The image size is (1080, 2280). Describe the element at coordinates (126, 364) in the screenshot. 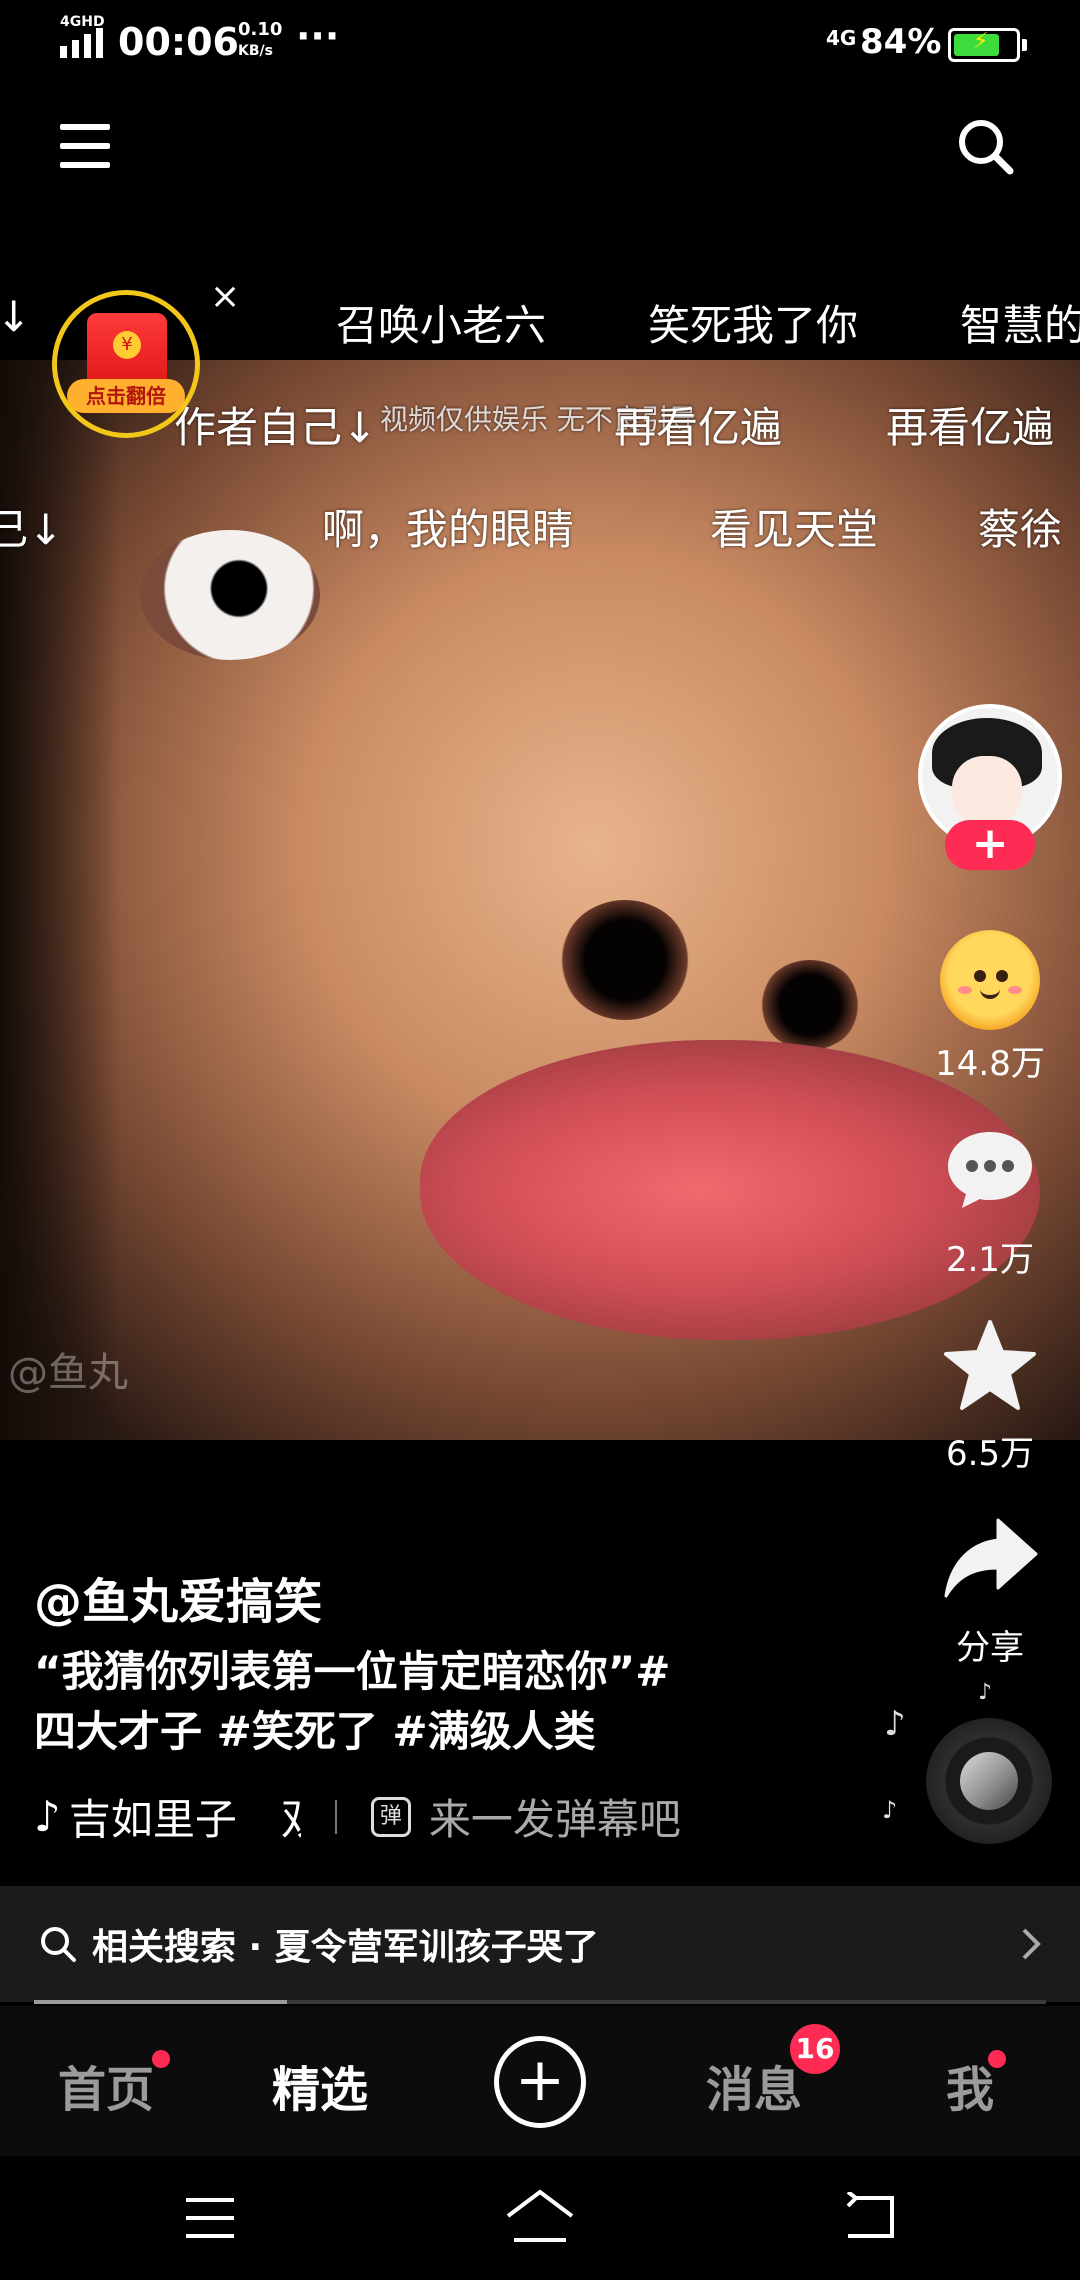

I see `red-envelope-button: ¥ 点击翻倍` at that location.